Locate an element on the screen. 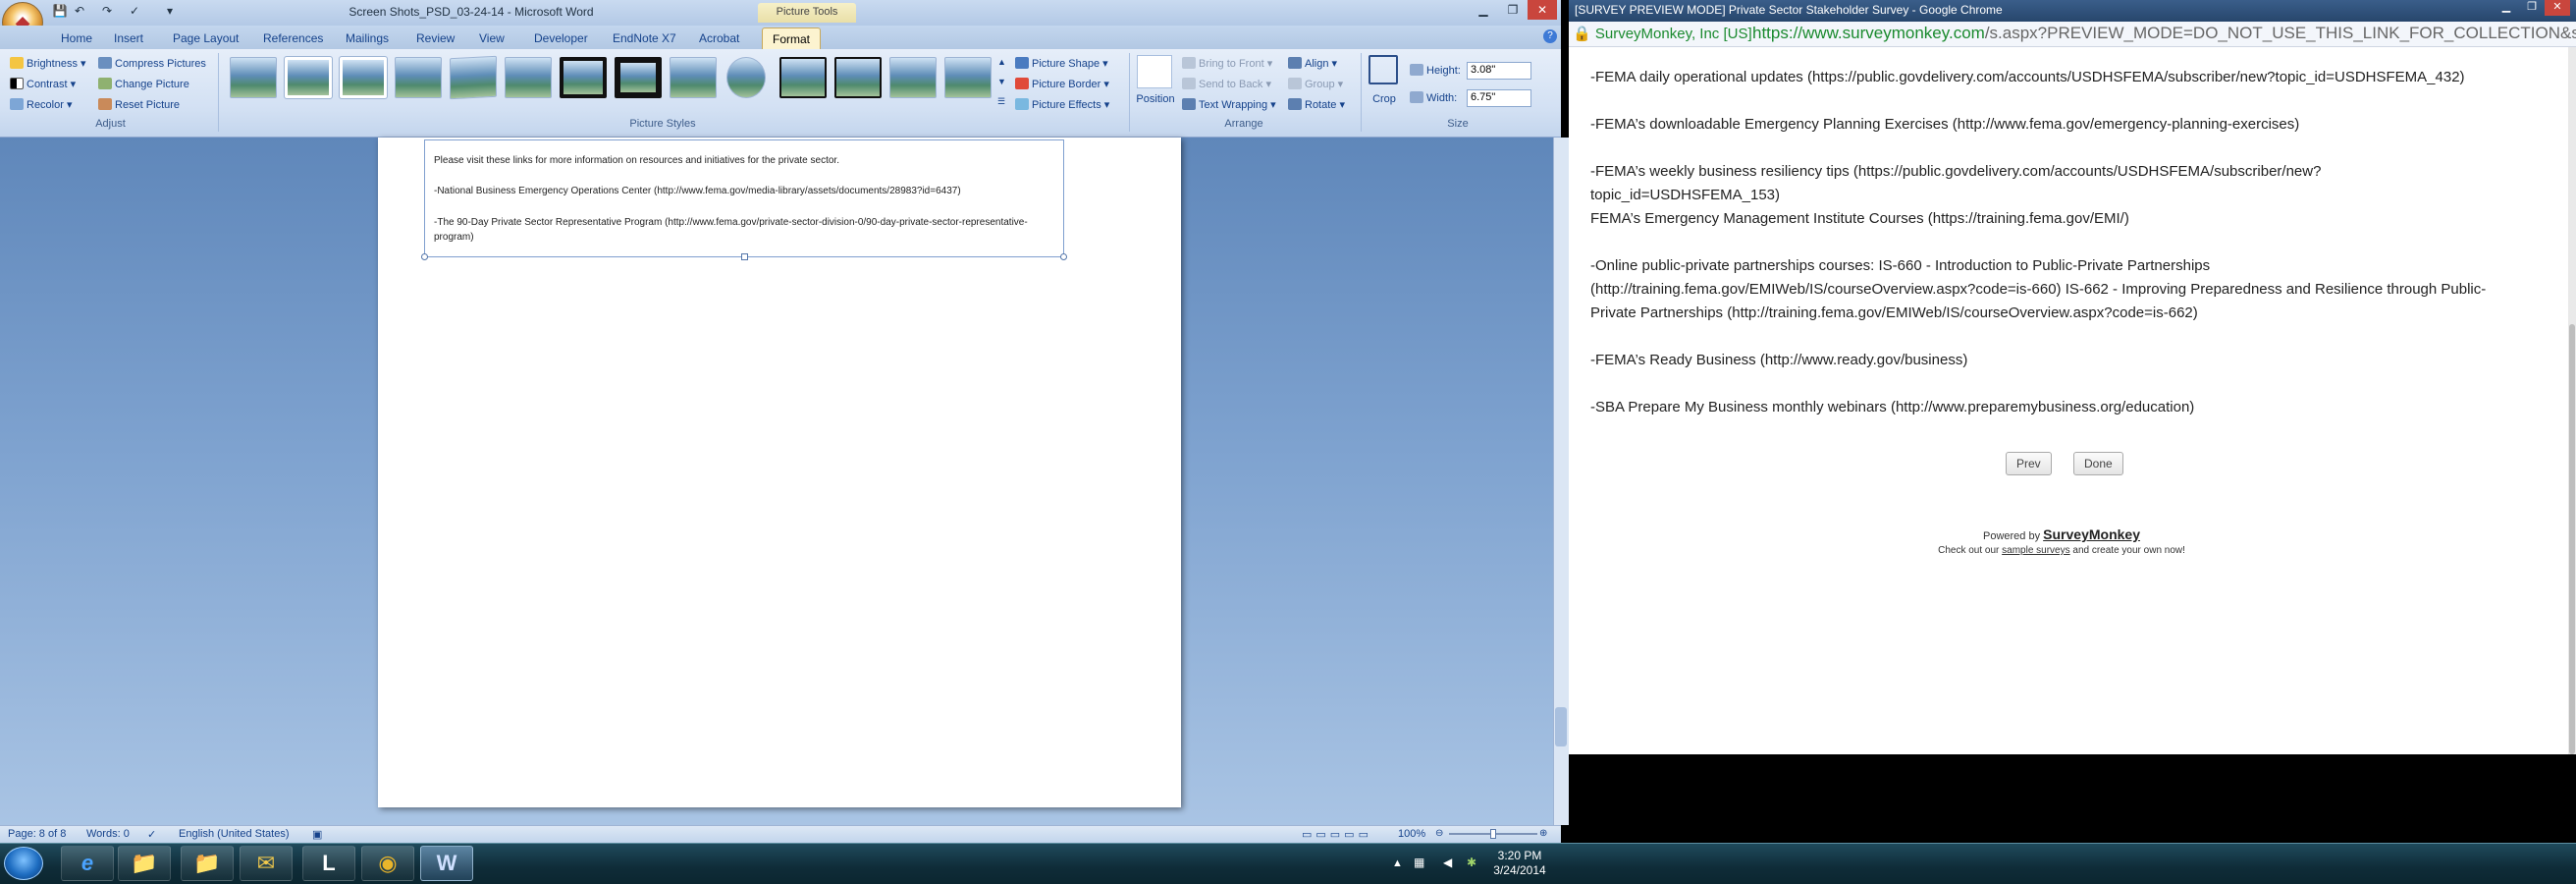  security-icon: ✱ is located at coordinates (1471, 862).